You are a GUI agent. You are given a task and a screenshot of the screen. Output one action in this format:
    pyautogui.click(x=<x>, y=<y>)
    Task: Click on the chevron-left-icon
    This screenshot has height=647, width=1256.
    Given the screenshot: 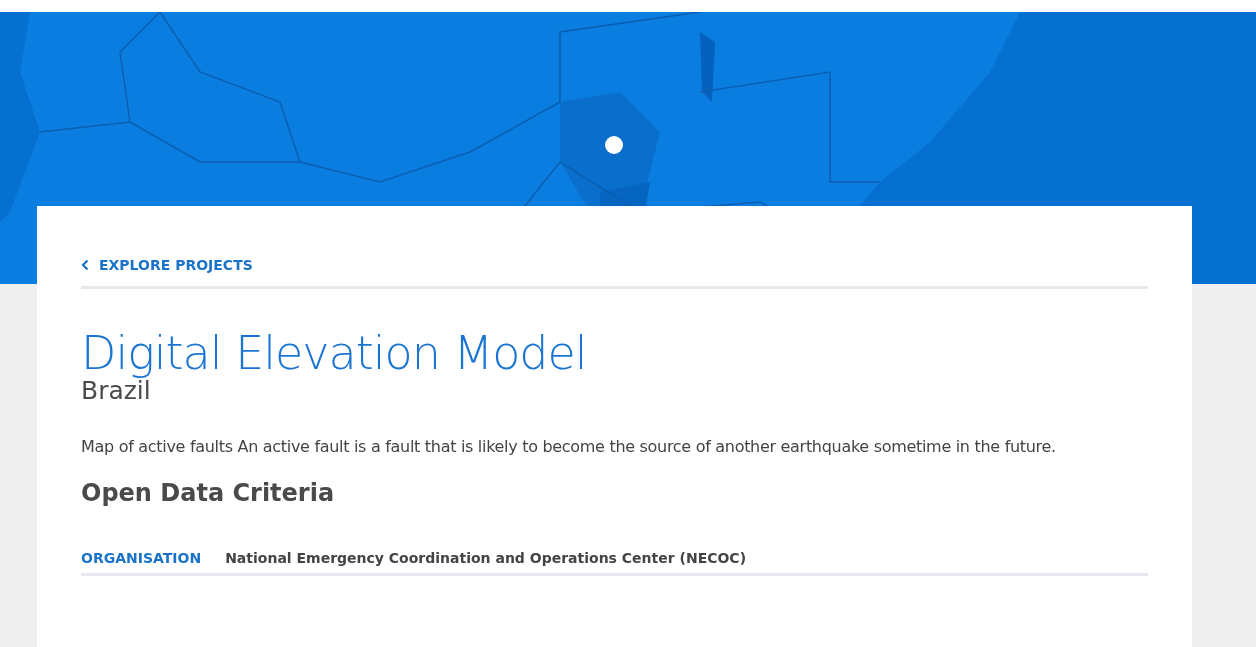 What is the action you would take?
    pyautogui.click(x=85, y=265)
    